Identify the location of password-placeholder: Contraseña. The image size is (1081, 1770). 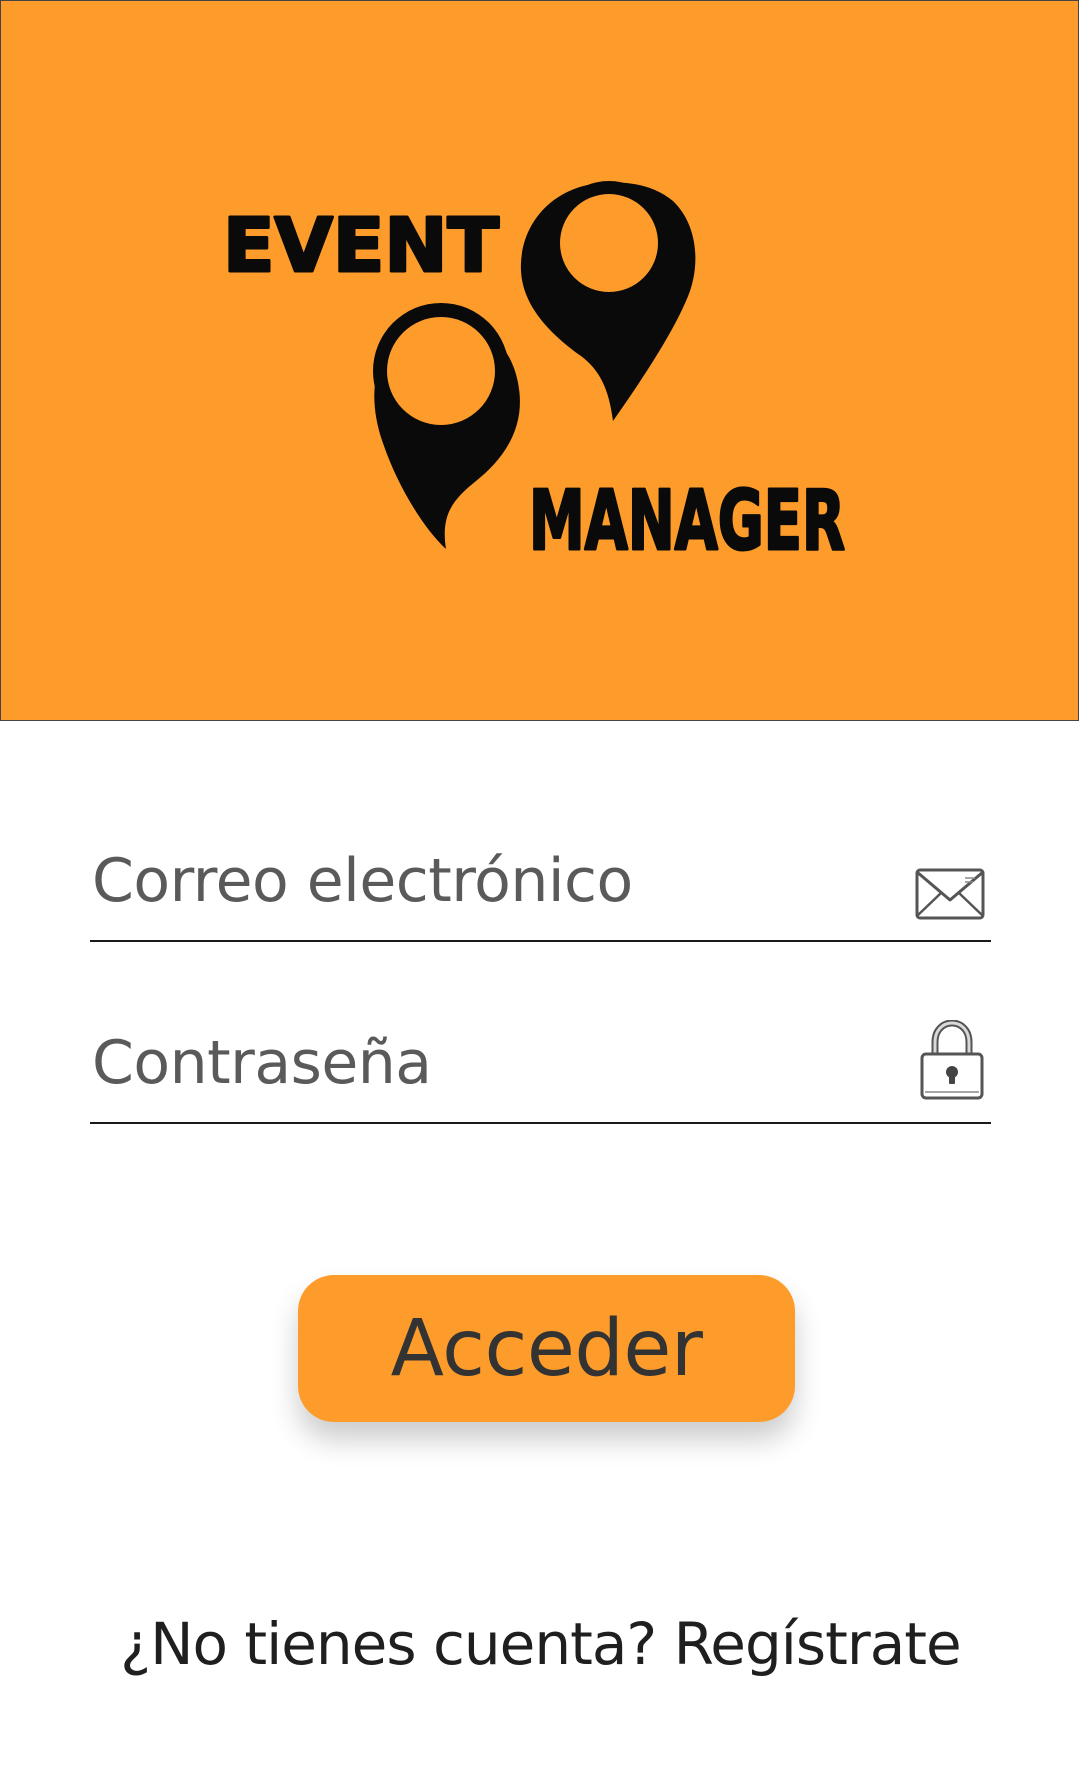
(262, 1063).